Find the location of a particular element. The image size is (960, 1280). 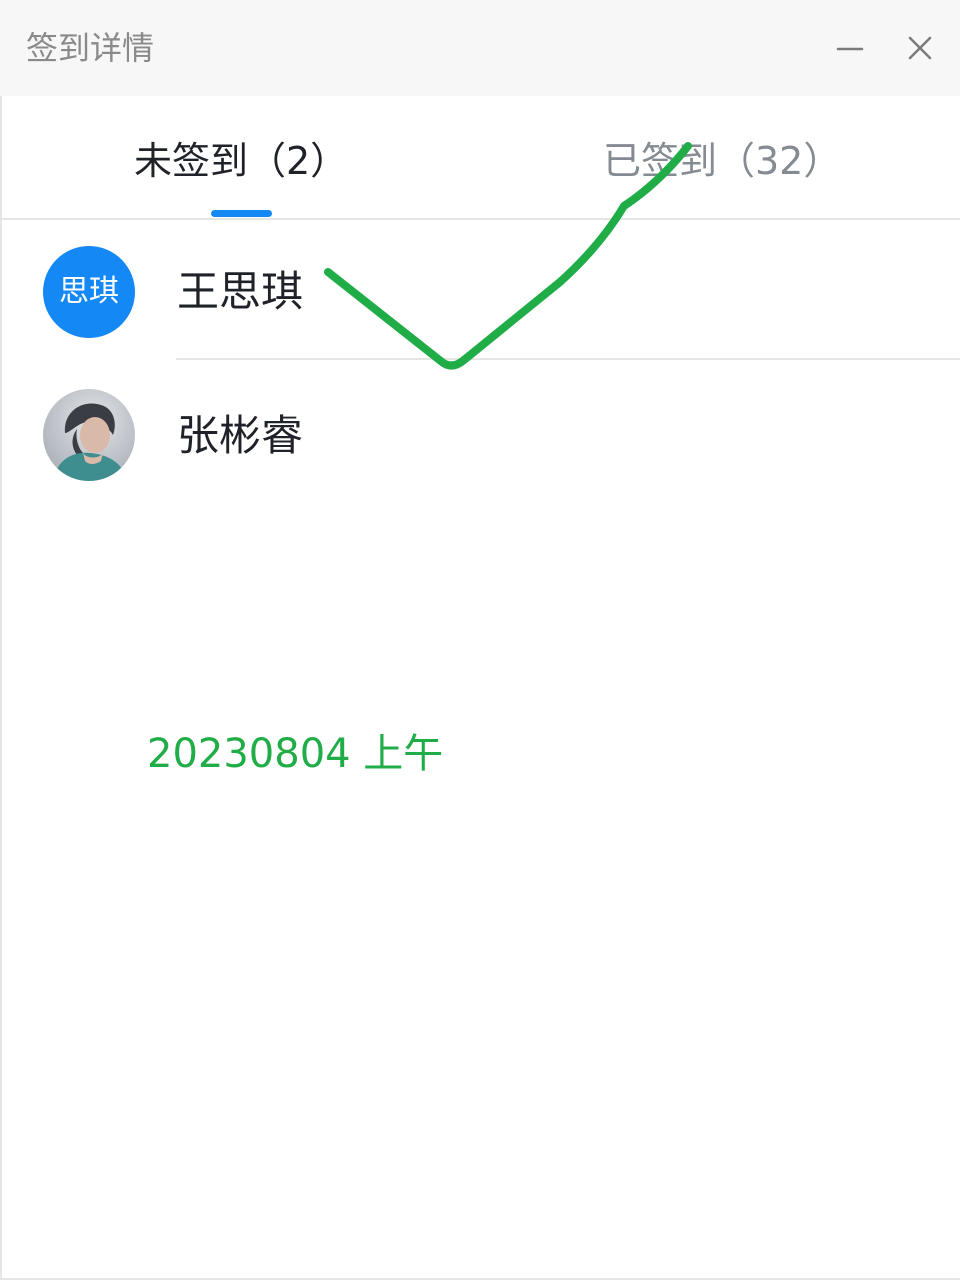

minimize-button is located at coordinates (850, 48).